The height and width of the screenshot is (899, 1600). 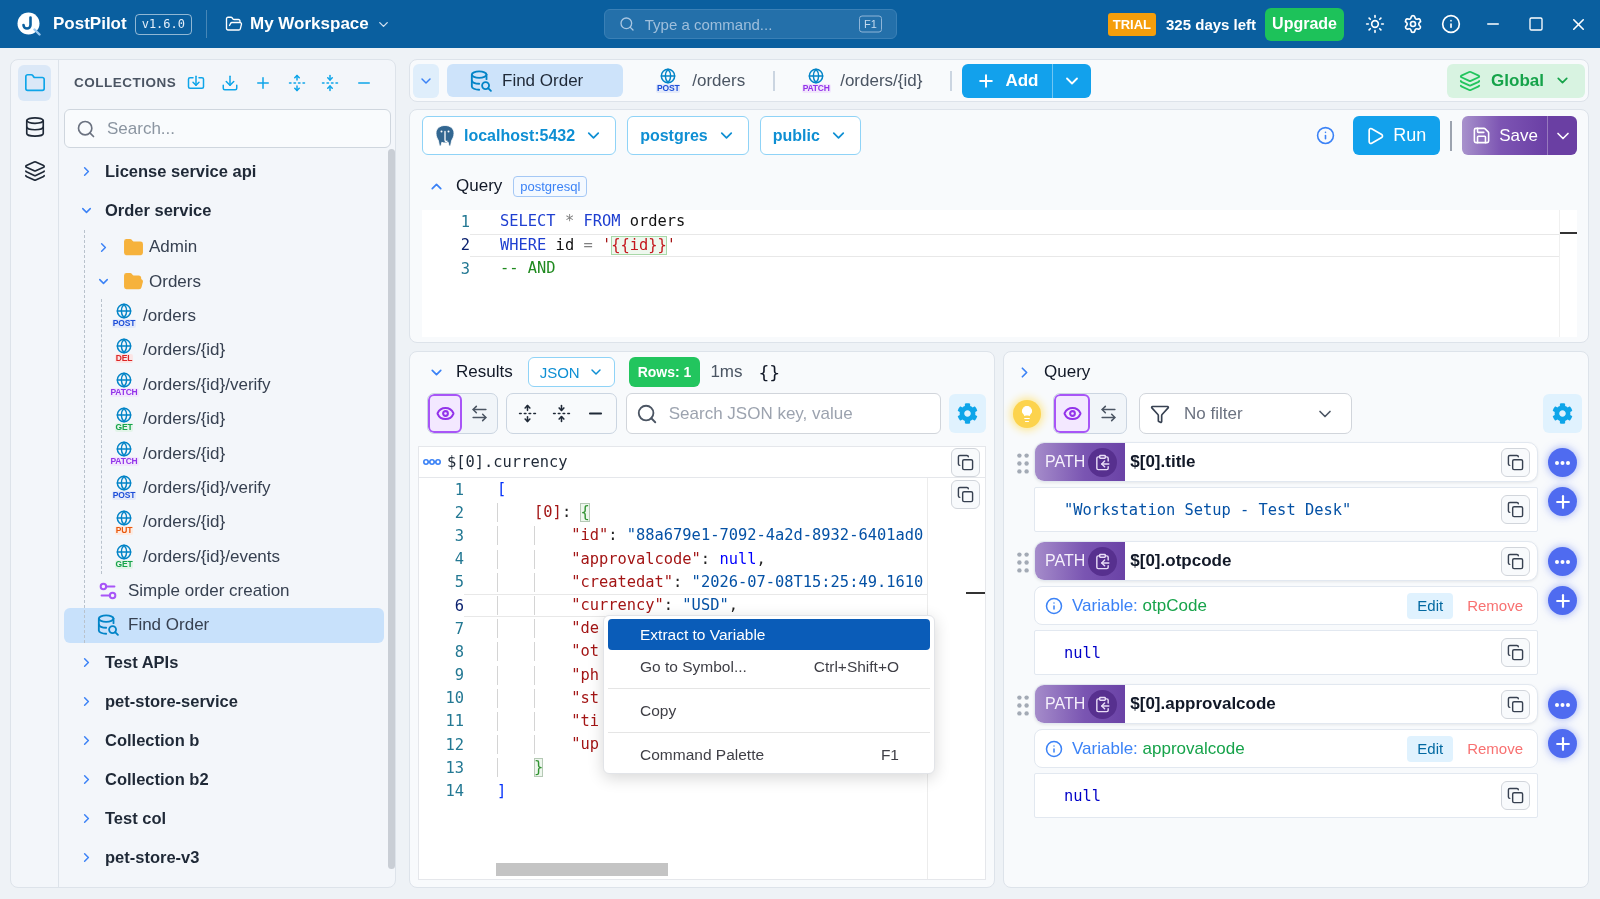 I want to click on tree-item: License service api, so click(x=224, y=171).